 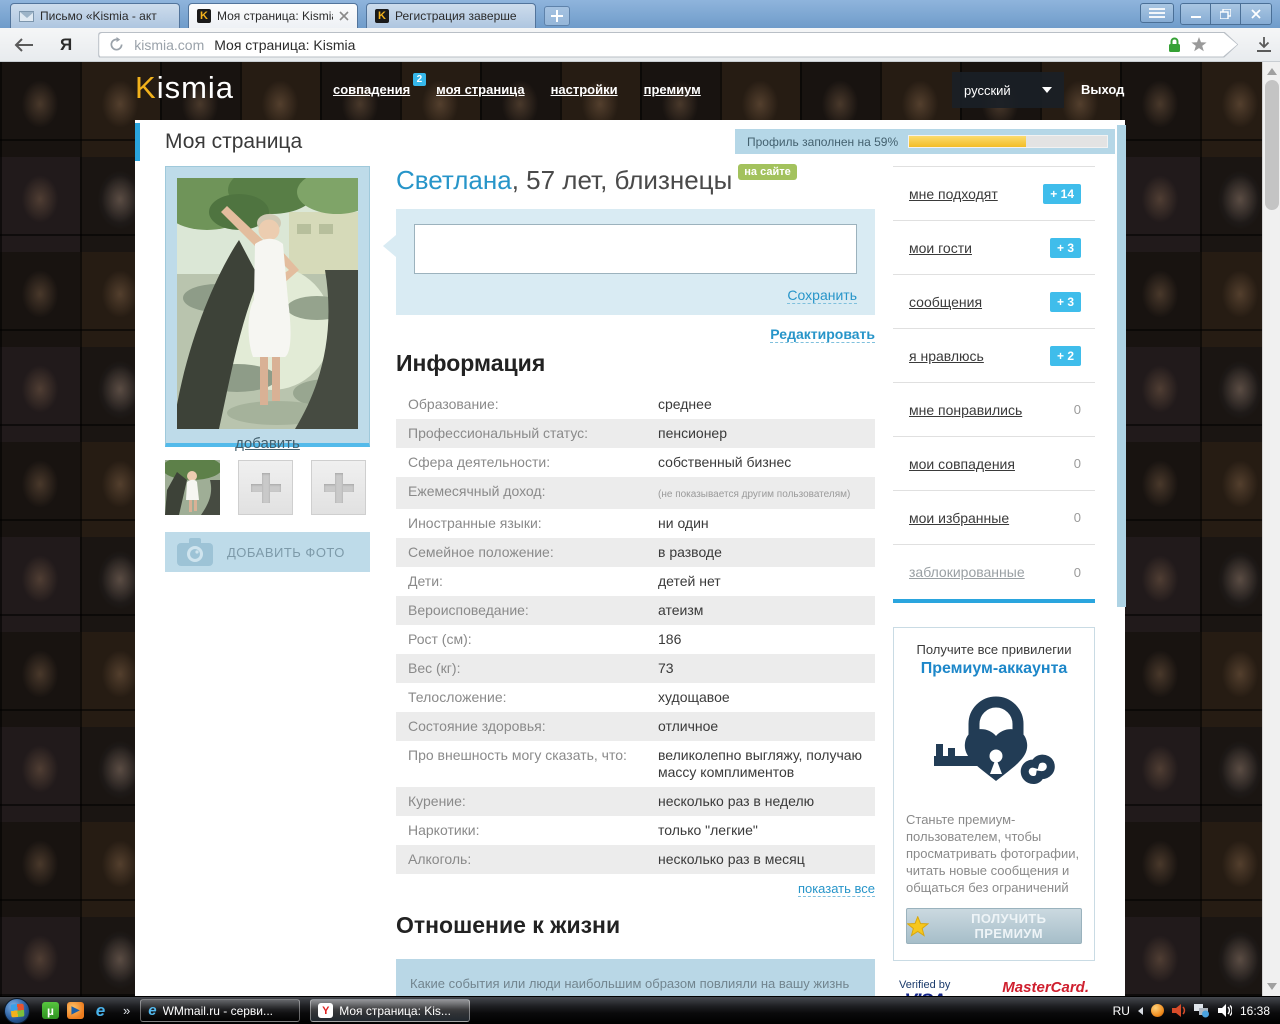 I want to click on sidebar-item-blocked: заблокированные 0, so click(x=994, y=572).